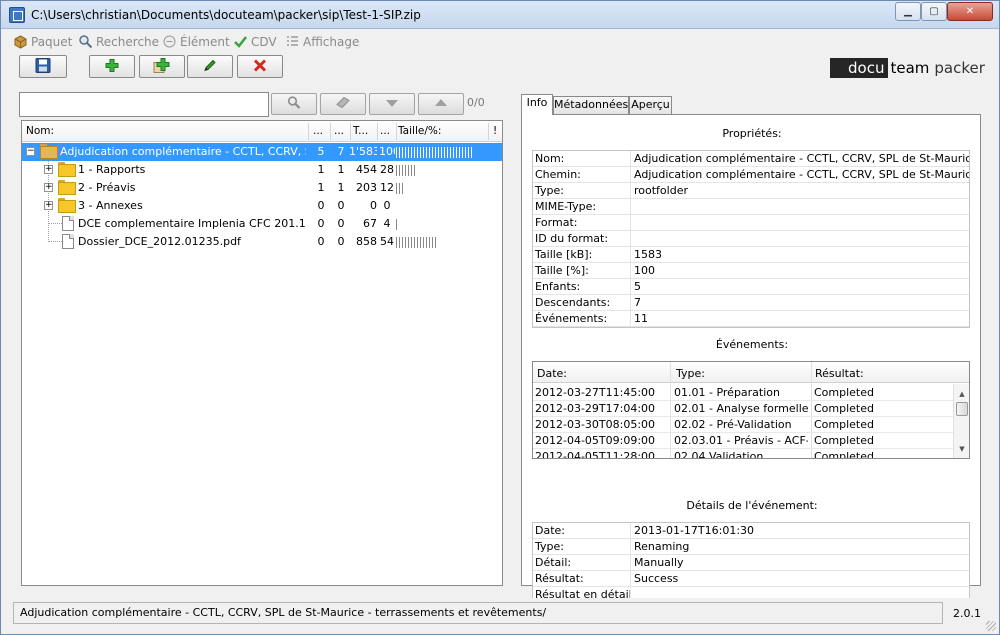 The height and width of the screenshot is (635, 1000). Describe the element at coordinates (800, 319) in the screenshot. I see `property-value: 11` at that location.